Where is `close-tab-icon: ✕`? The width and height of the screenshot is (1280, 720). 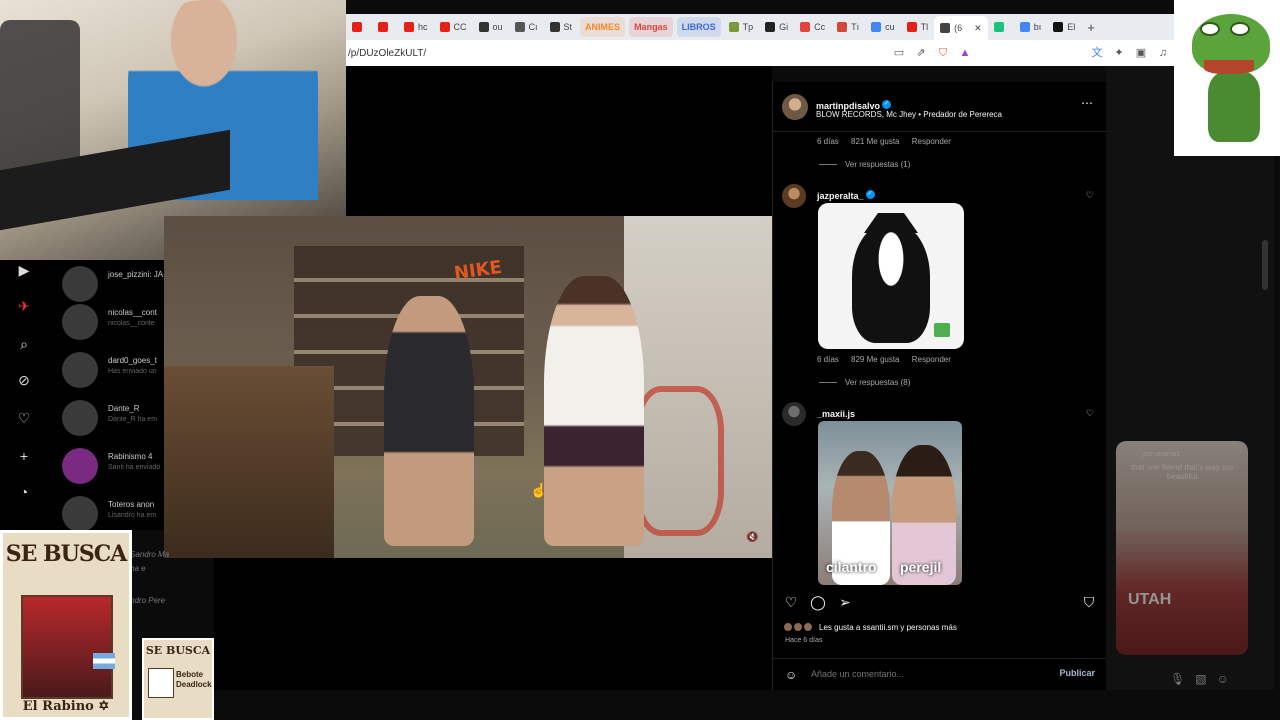 close-tab-icon: ✕ is located at coordinates (978, 28).